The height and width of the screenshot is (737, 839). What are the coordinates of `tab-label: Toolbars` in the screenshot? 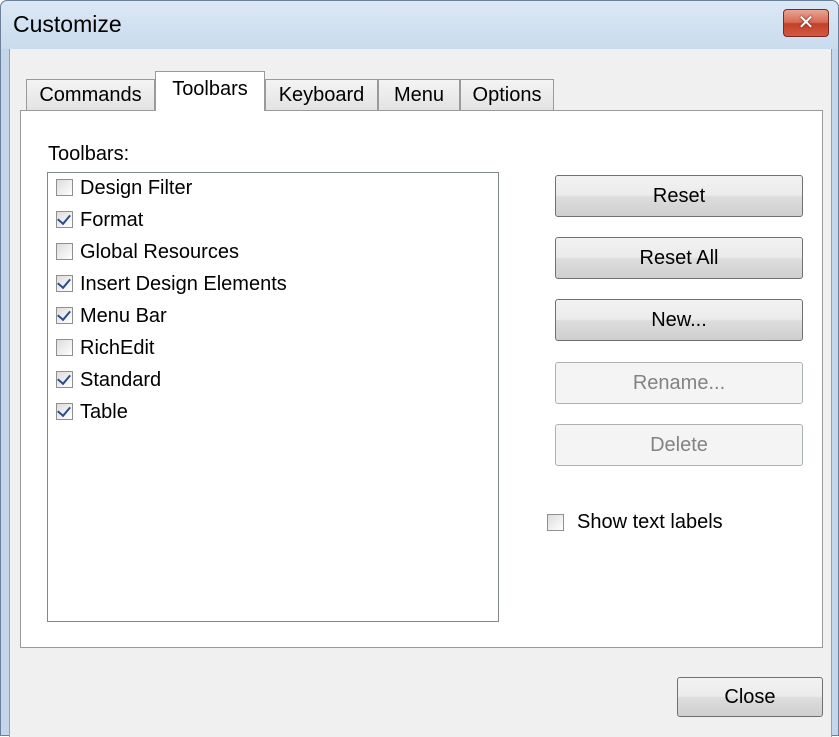 It's located at (210, 89).